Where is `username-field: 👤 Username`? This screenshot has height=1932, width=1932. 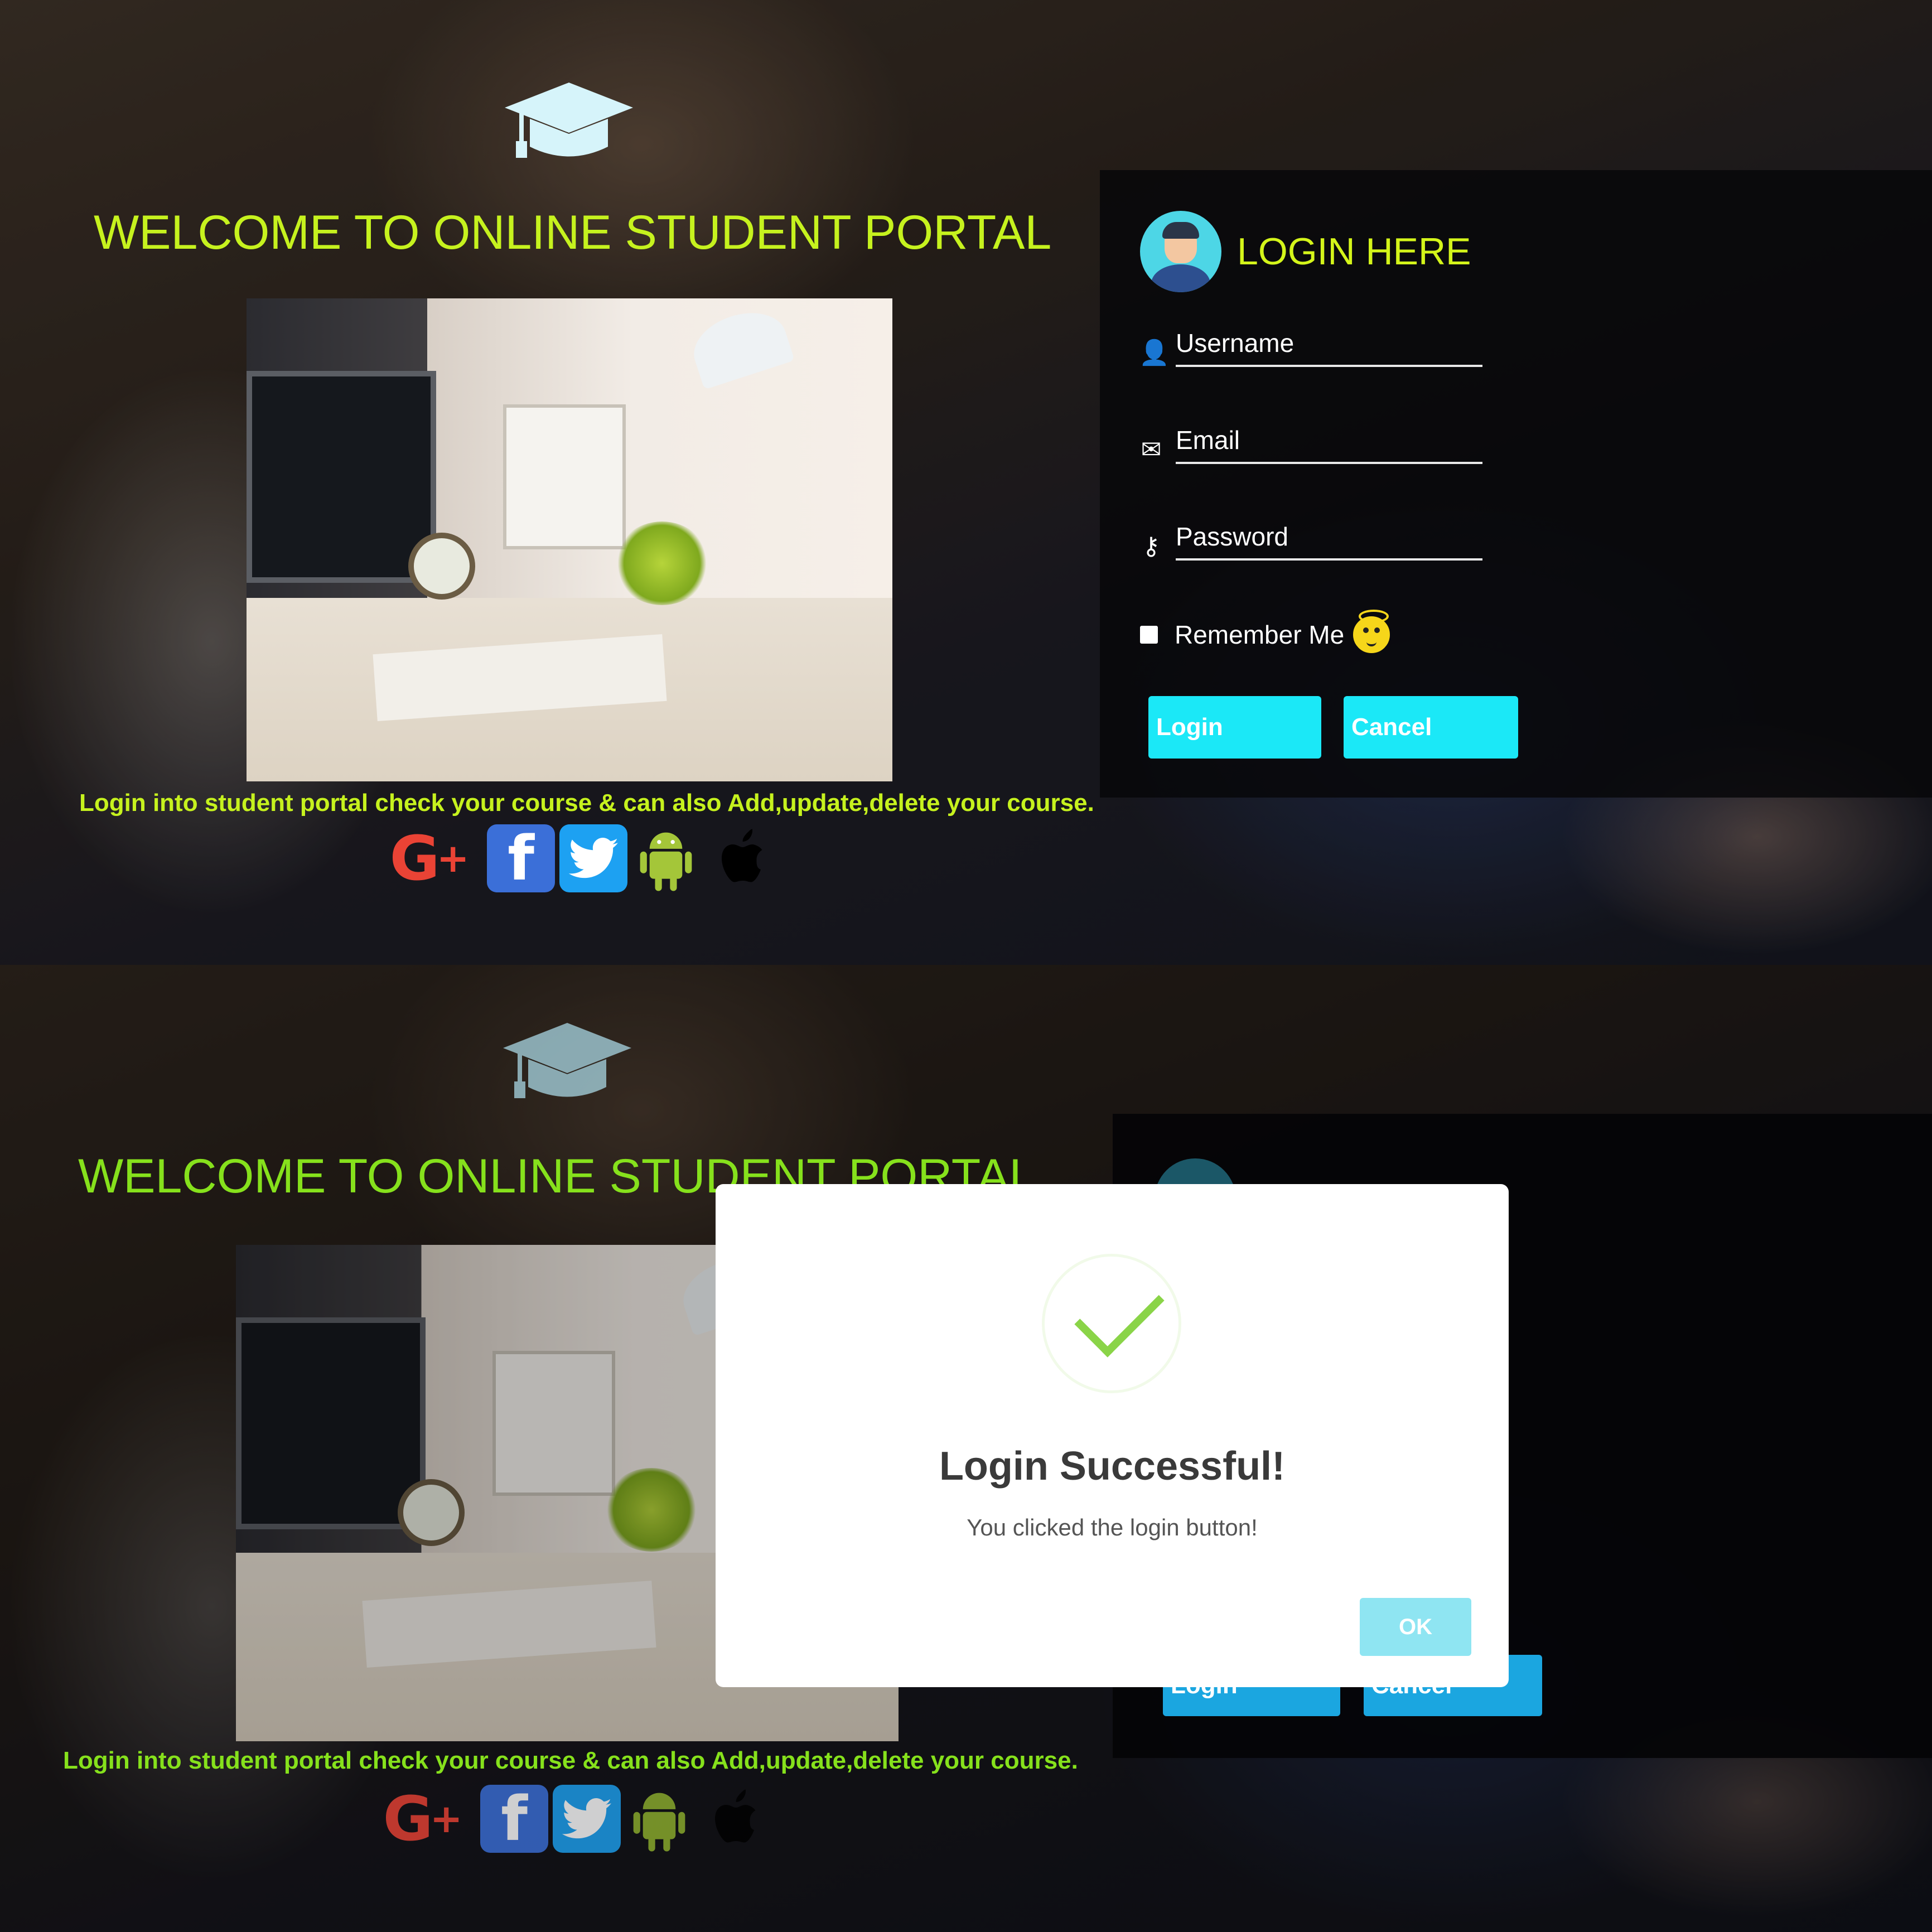 username-field: 👤 Username is located at coordinates (1310, 347).